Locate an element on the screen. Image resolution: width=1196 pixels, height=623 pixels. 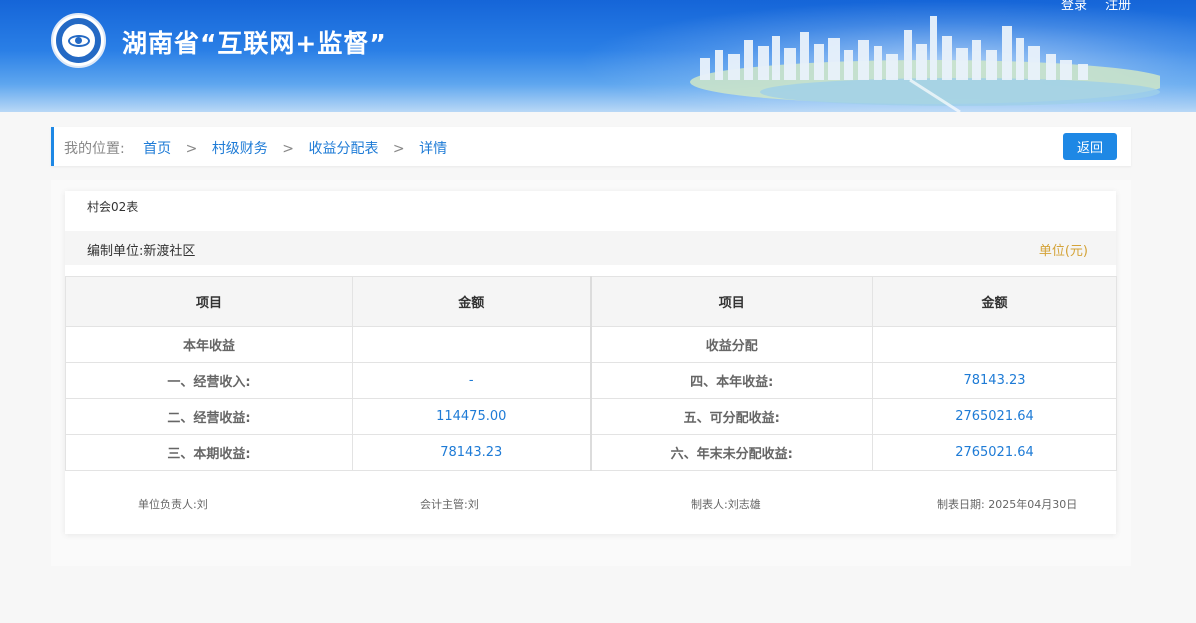
table-row: 本年收益 收益分配 is located at coordinates (591, 344).